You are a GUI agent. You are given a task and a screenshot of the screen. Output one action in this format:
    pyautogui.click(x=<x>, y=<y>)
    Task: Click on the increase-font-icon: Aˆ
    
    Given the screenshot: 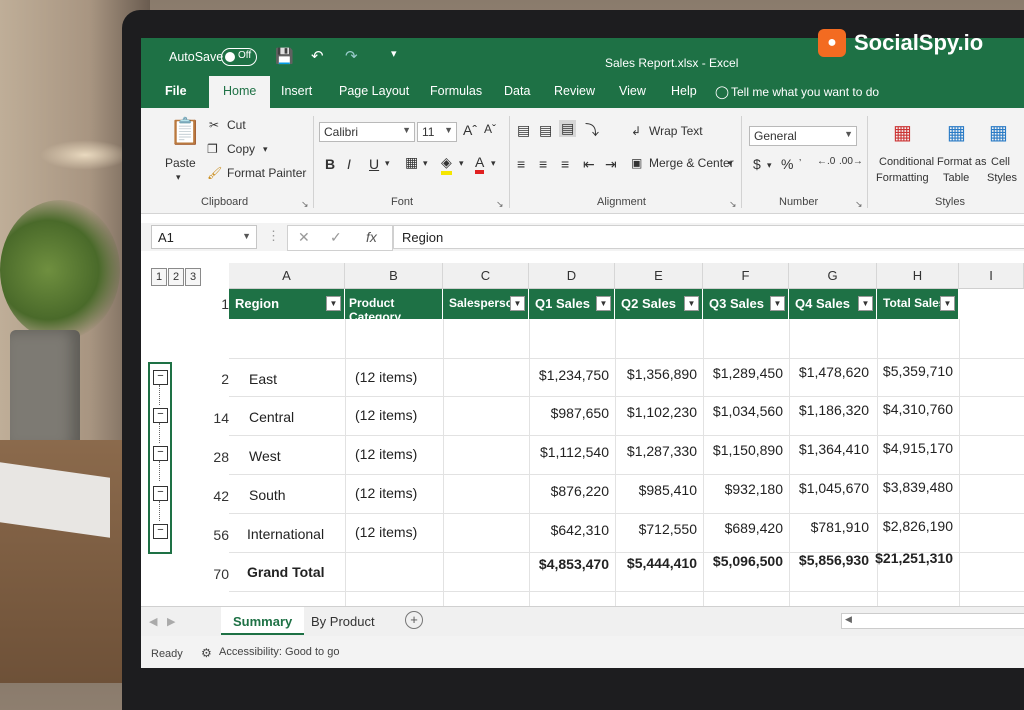 What is the action you would take?
    pyautogui.click(x=470, y=130)
    